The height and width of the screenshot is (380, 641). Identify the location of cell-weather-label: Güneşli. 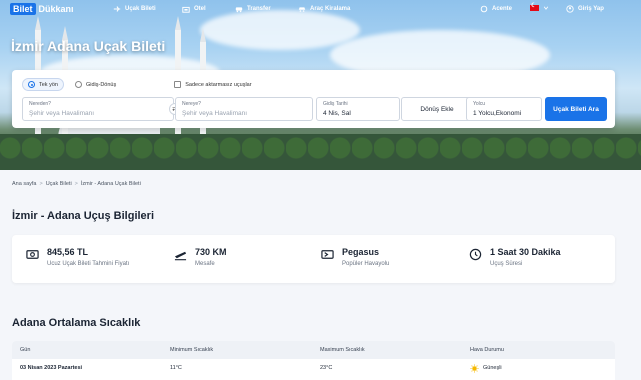
(492, 368).